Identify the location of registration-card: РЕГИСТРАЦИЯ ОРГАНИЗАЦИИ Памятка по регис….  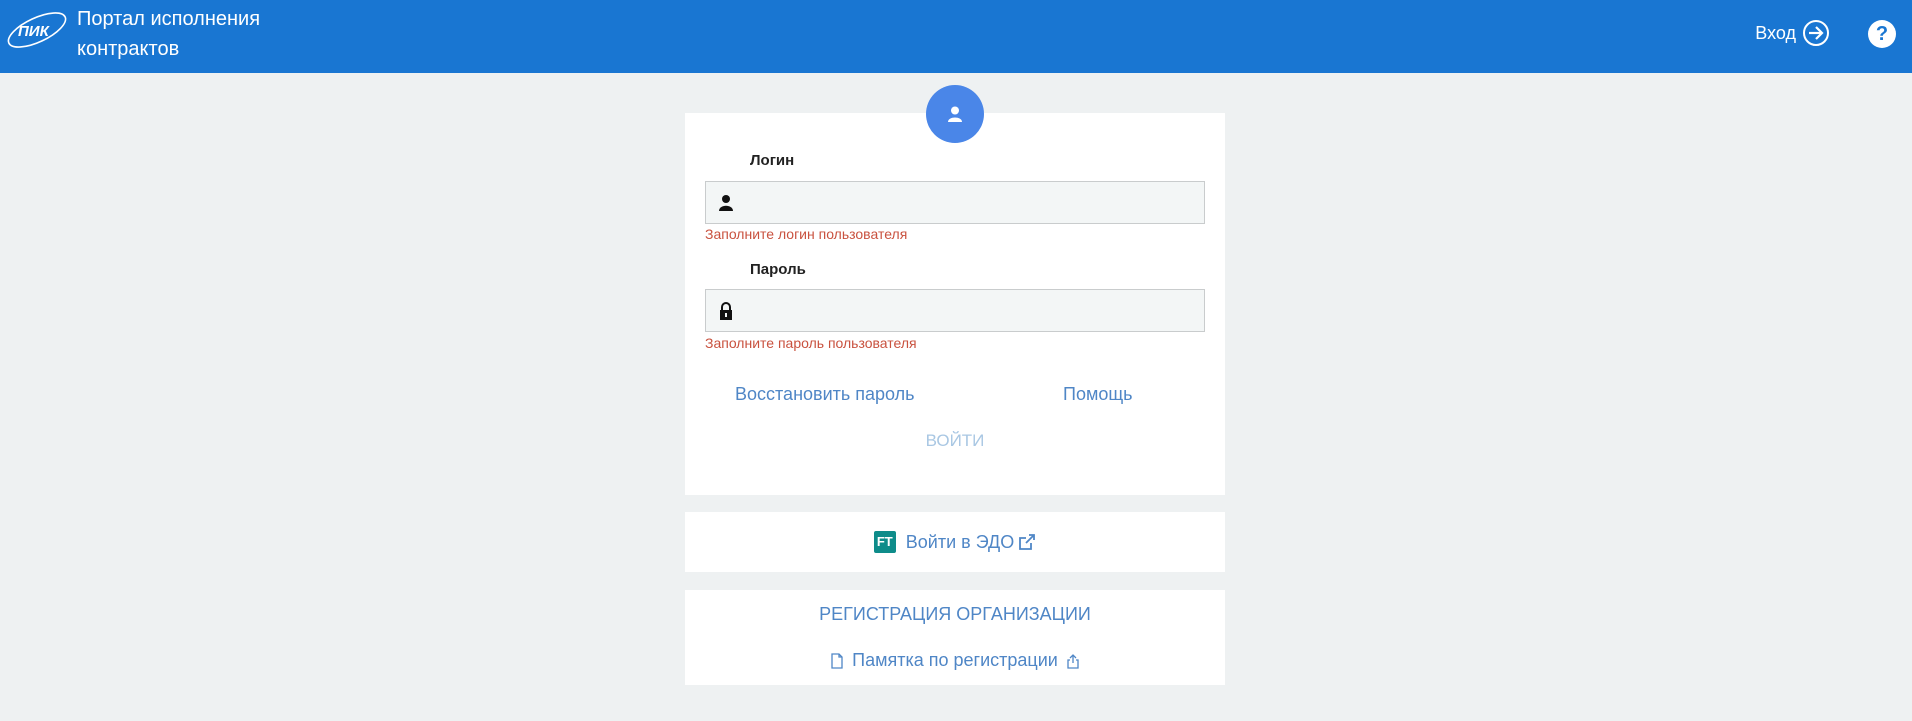
(955, 637).